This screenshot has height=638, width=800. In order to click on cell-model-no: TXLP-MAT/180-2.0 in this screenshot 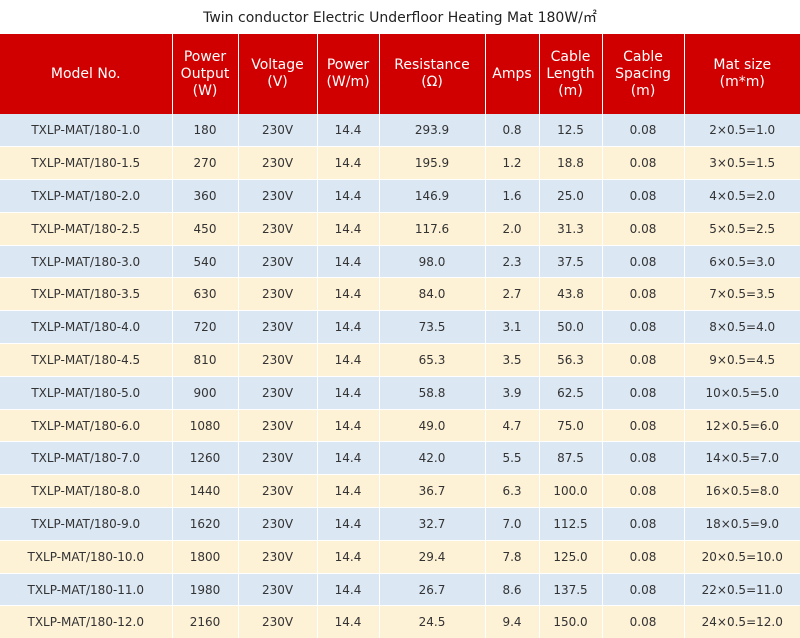, I will do `click(86, 196)`.